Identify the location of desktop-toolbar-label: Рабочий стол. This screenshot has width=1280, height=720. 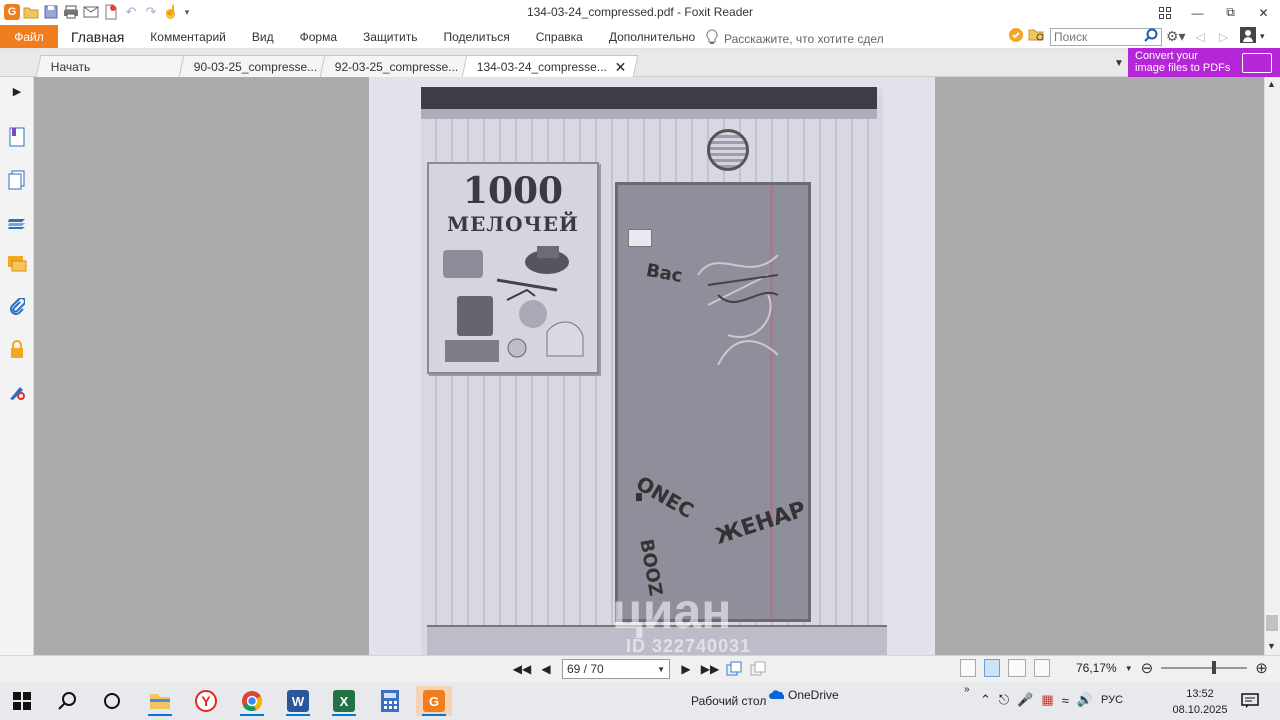
(728, 701).